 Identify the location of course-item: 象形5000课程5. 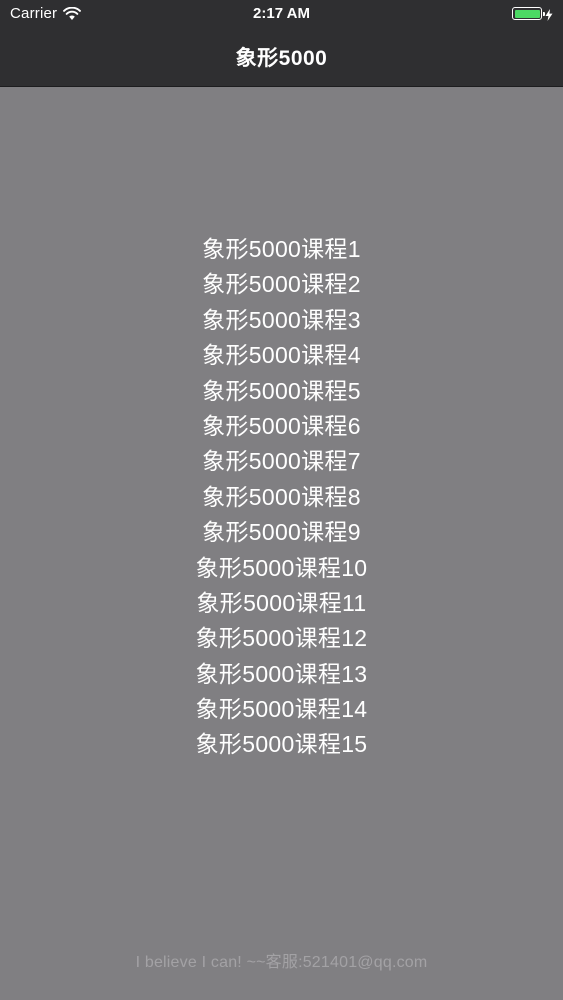
(281, 391).